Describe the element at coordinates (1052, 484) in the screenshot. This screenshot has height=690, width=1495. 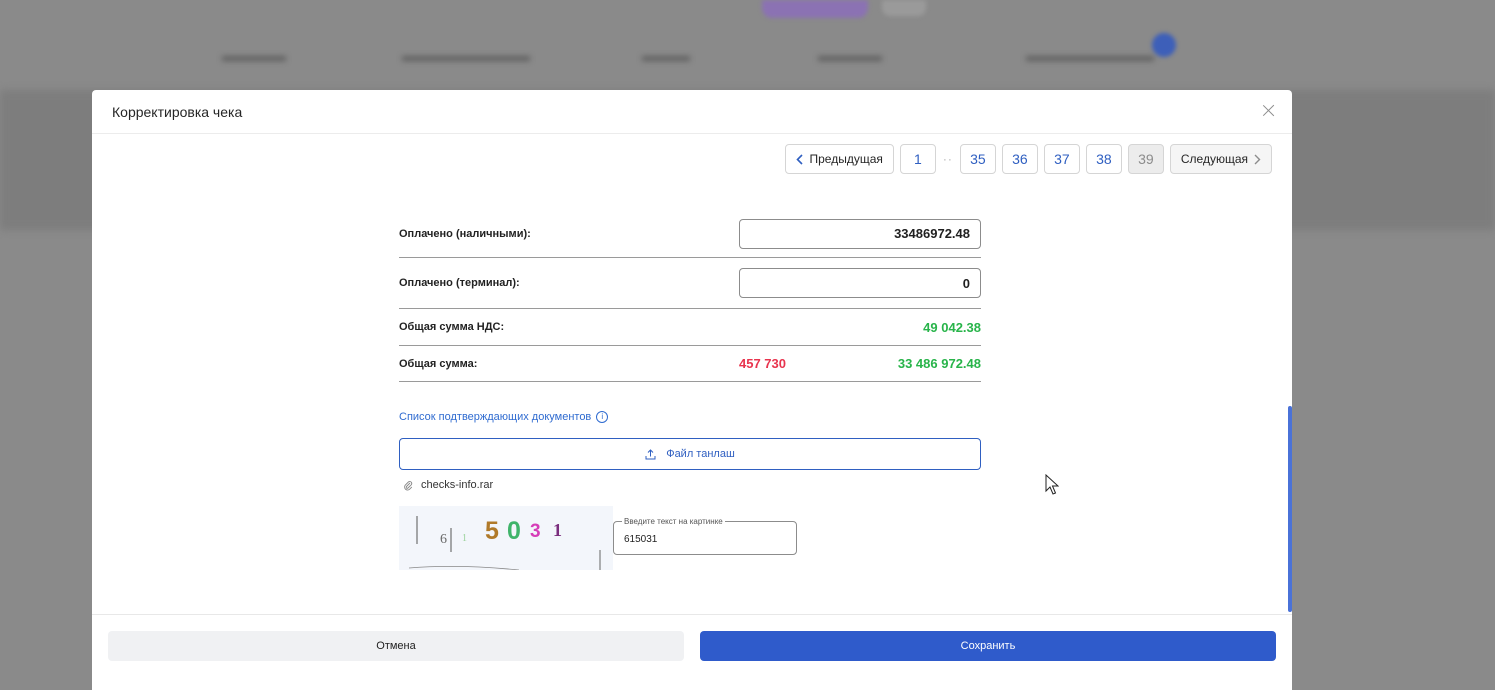
I see `mouse-cursor-icon` at that location.